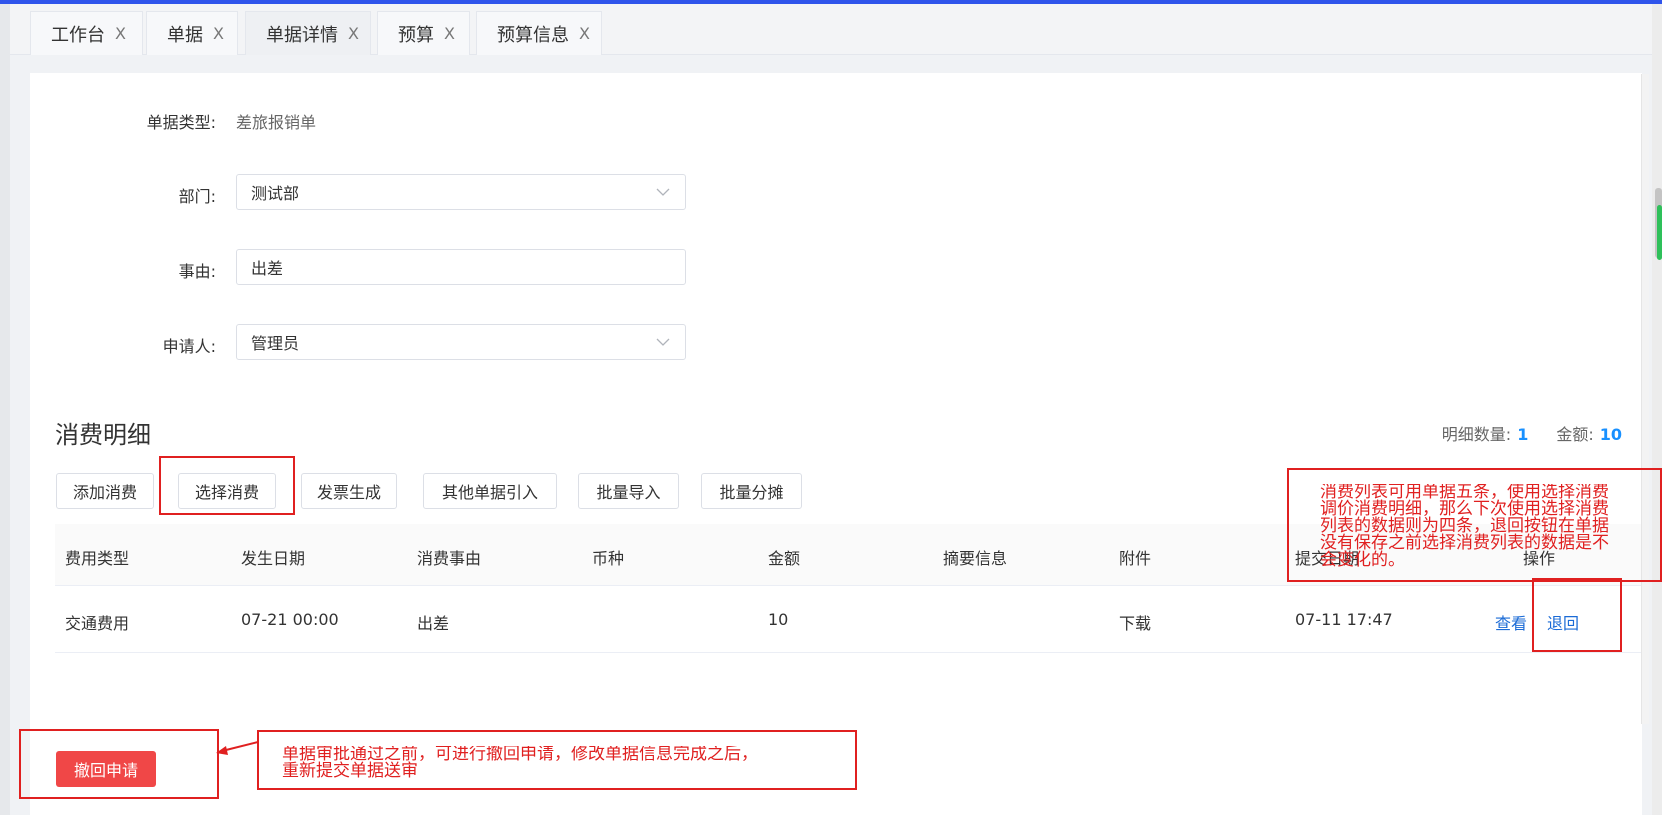 The width and height of the screenshot is (1662, 815). Describe the element at coordinates (1362, 560) in the screenshot. I see `note-line: 会变化的。` at that location.